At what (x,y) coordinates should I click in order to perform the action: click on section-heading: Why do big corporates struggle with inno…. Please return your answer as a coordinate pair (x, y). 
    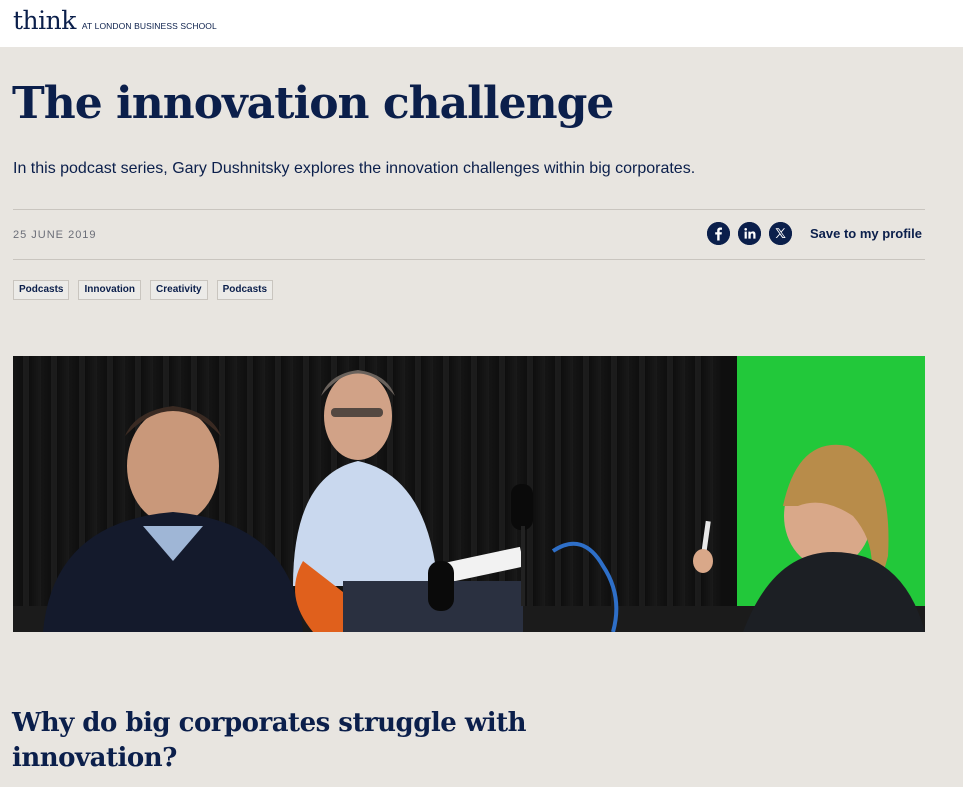
    Looking at the image, I should click on (269, 740).